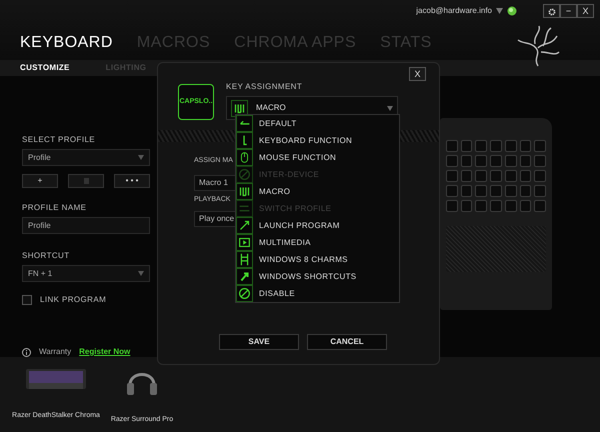 The height and width of the screenshot is (432, 600). I want to click on field-label: SHORTCUT, so click(46, 256).